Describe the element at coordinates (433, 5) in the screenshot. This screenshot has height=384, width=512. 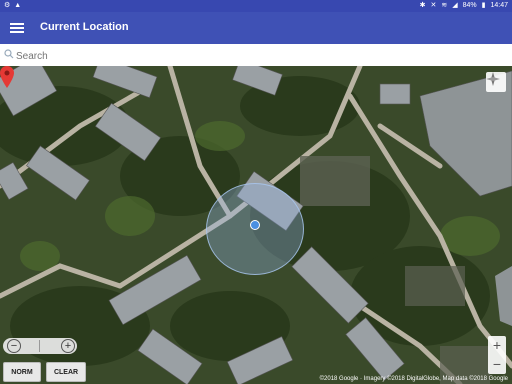
I see `mute-icon: ✕` at that location.